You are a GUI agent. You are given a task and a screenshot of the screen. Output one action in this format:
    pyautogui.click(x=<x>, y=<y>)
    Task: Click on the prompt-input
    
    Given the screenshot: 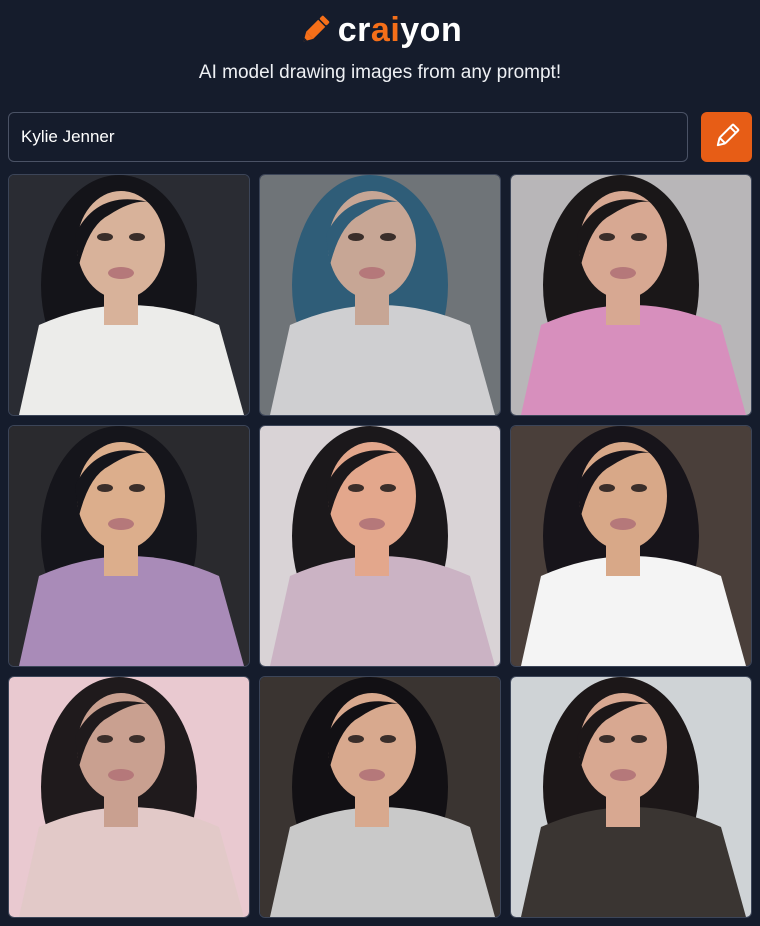 What is the action you would take?
    pyautogui.click(x=348, y=137)
    